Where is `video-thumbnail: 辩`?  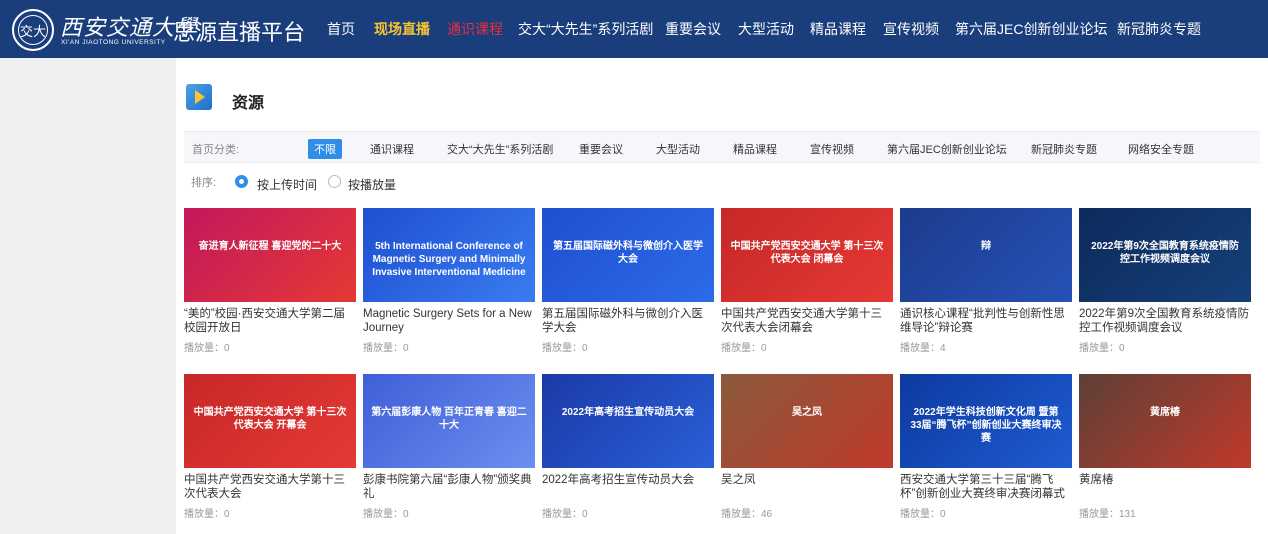 video-thumbnail: 辩 is located at coordinates (986, 255).